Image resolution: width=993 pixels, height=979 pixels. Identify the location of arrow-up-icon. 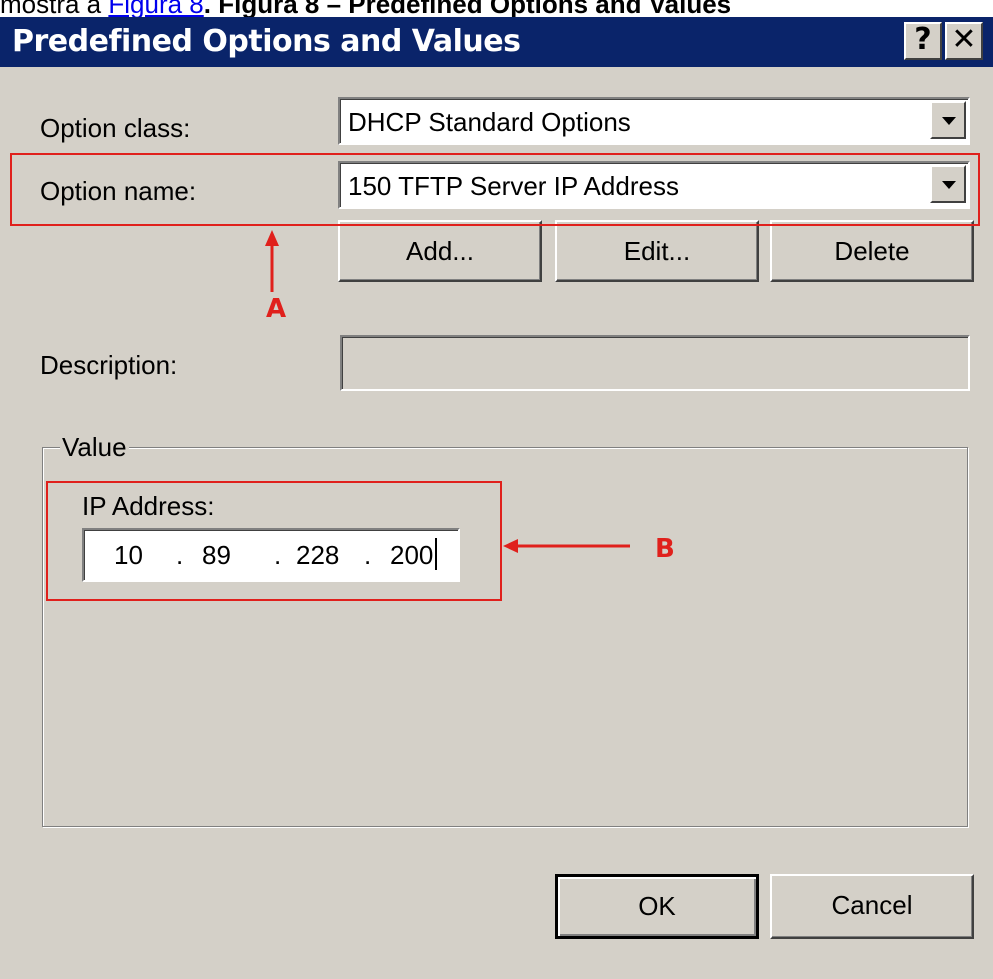
(272, 261).